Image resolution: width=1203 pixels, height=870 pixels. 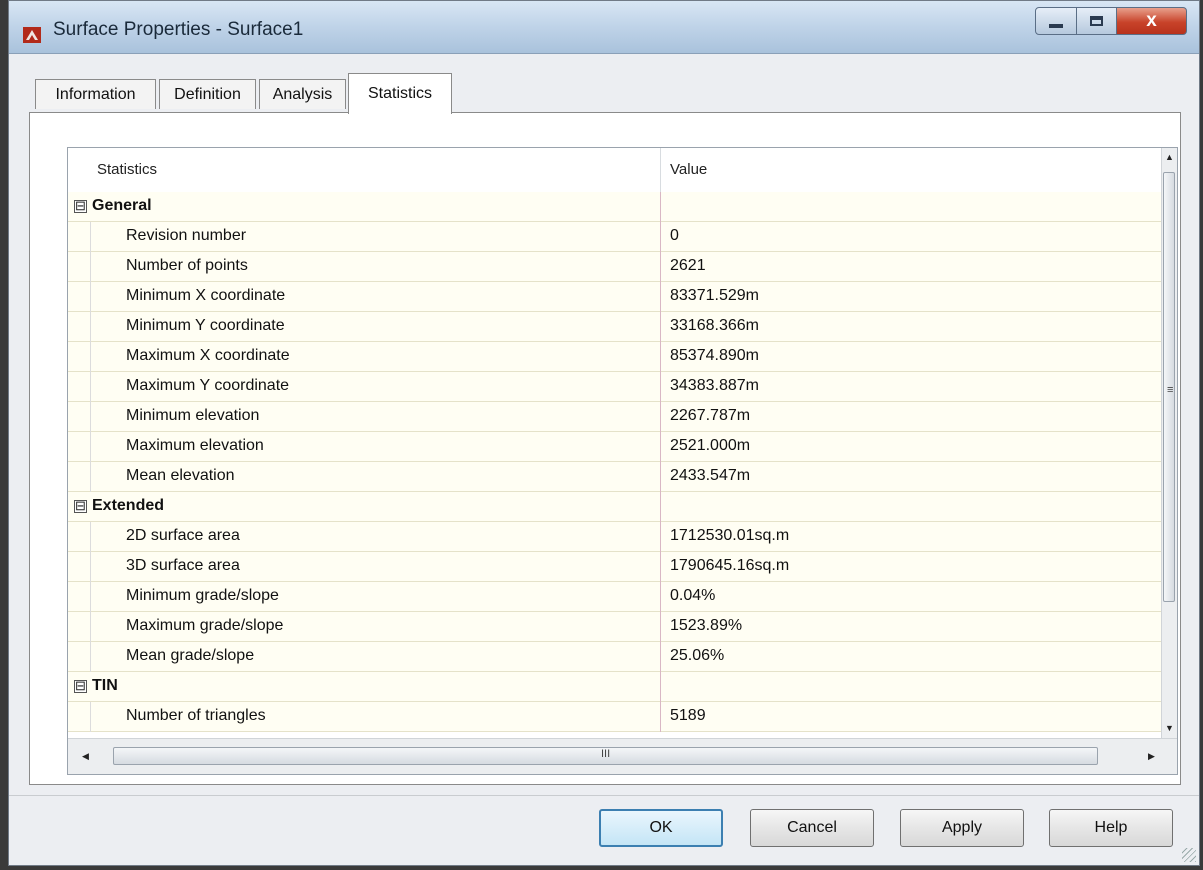 I want to click on horizontal-scrollbar: ◀ III ▶, so click(x=622, y=756).